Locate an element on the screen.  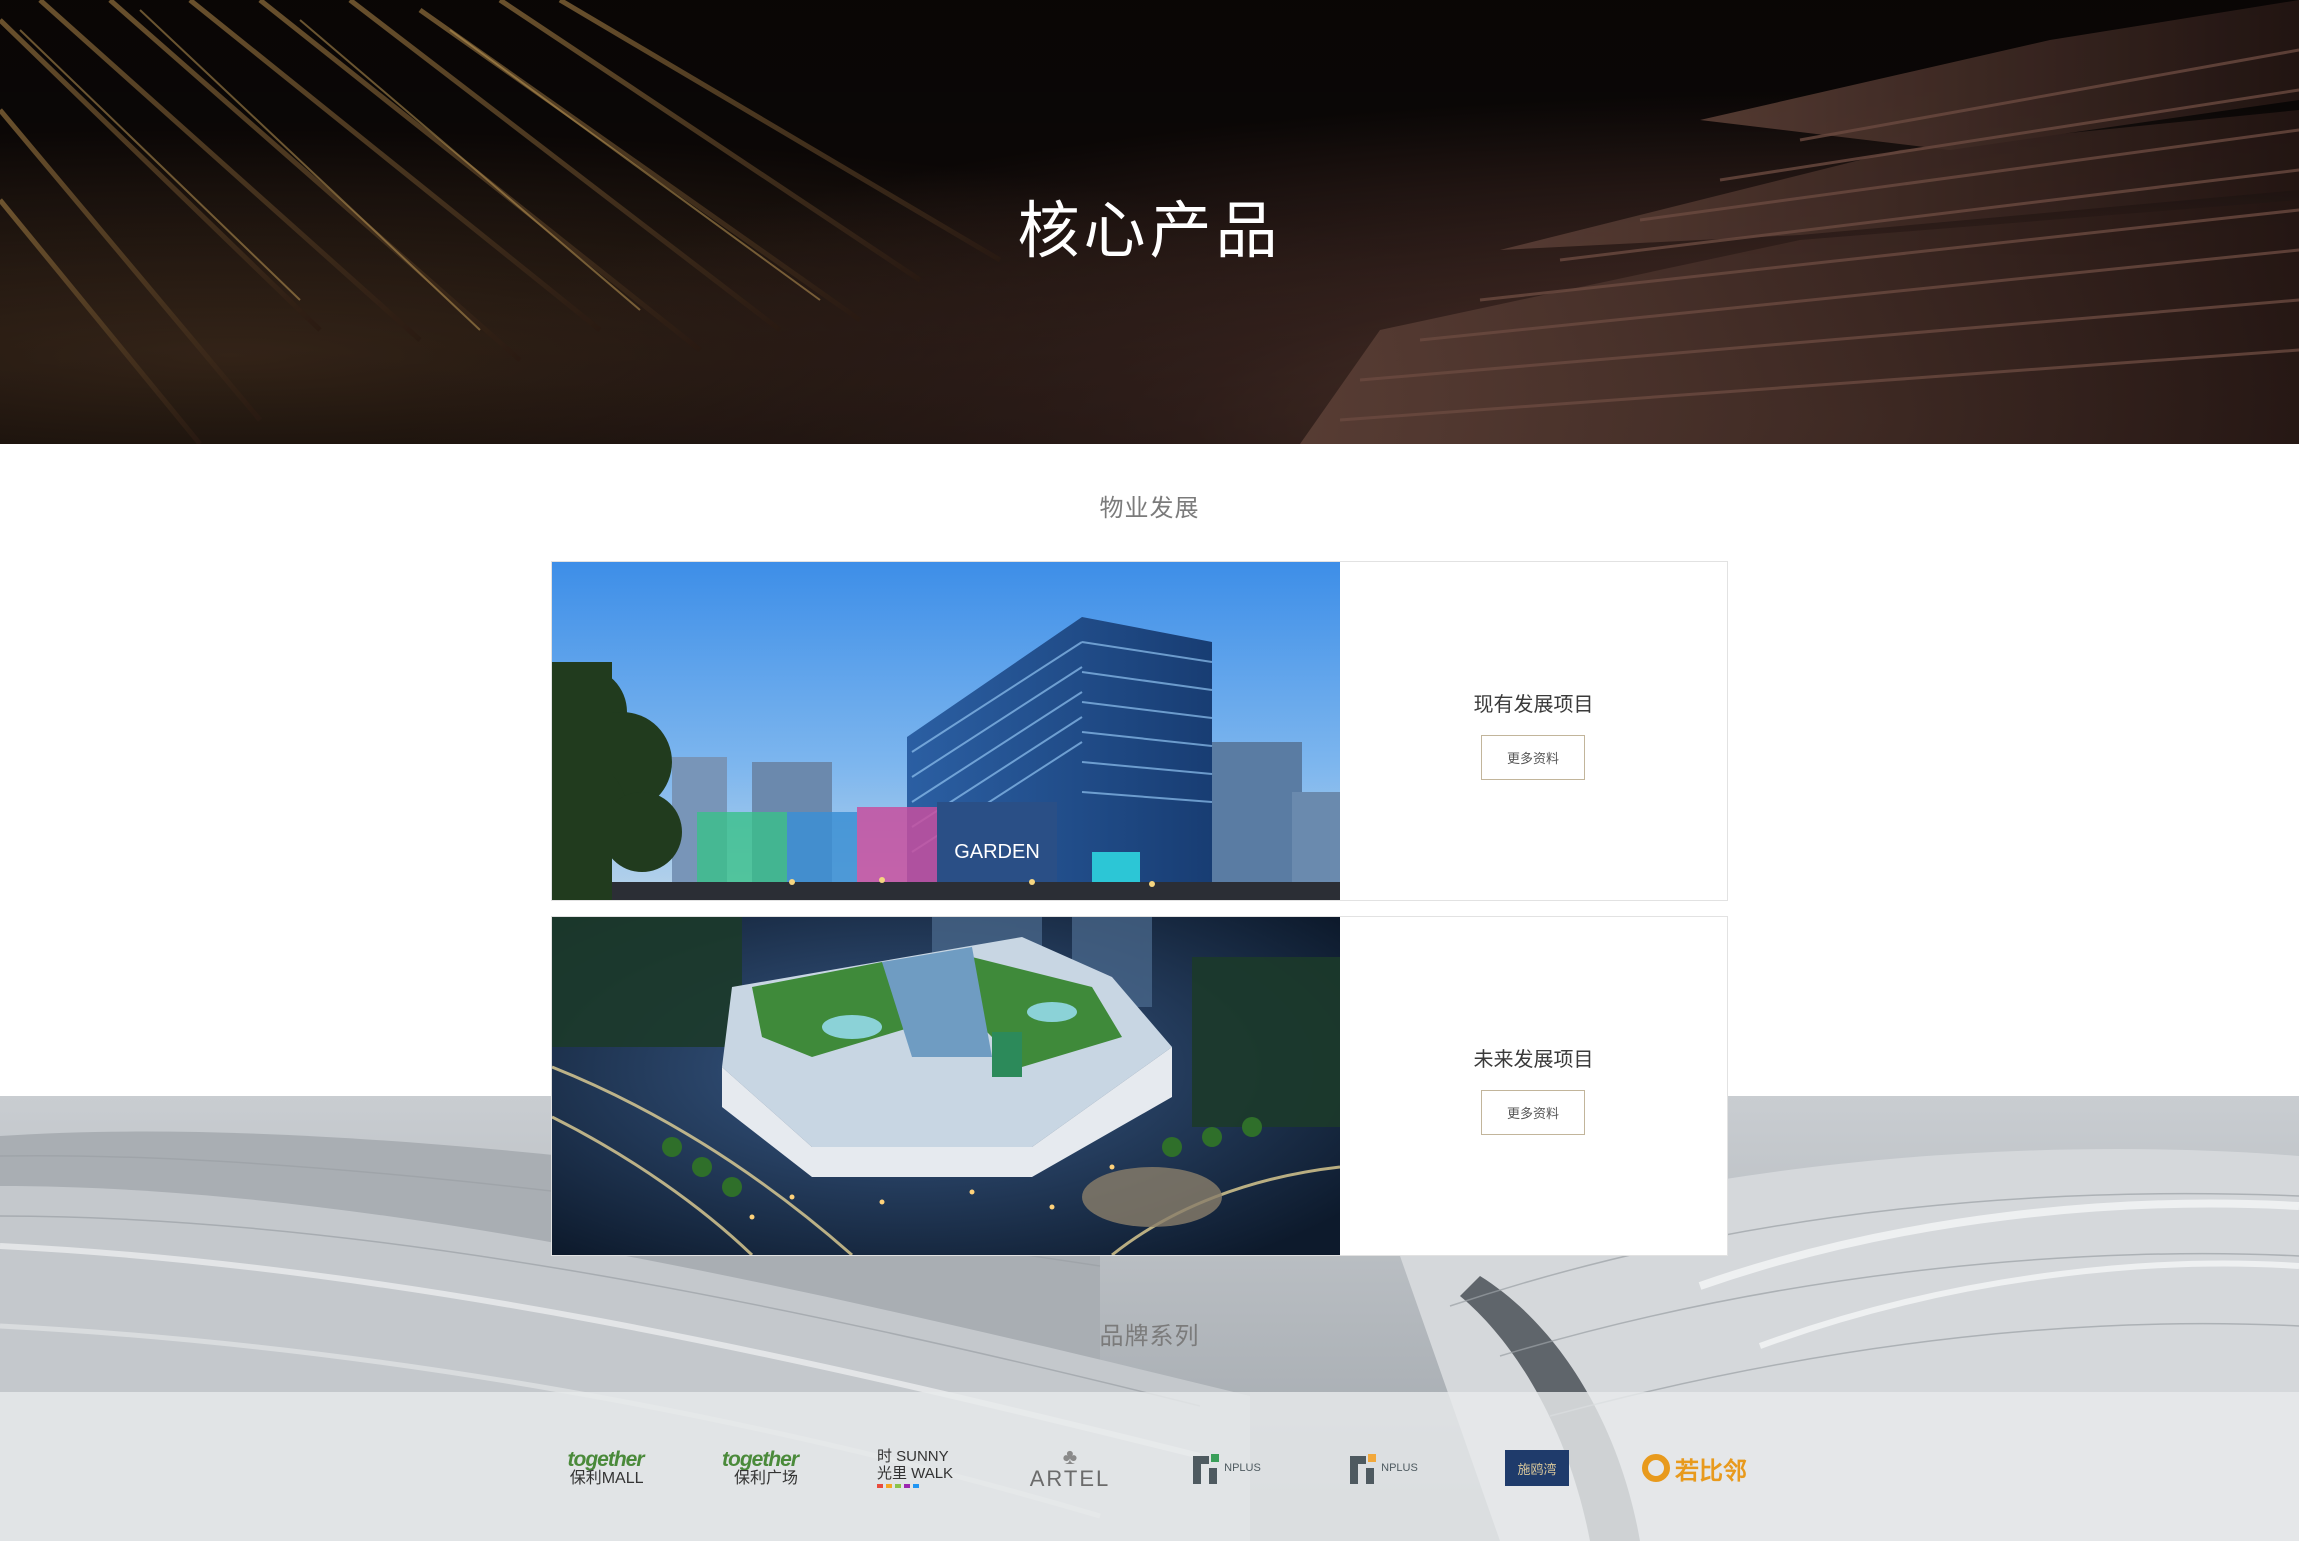
brand-nplus-2-label: NPLUS is located at coordinates (1399, 1468).